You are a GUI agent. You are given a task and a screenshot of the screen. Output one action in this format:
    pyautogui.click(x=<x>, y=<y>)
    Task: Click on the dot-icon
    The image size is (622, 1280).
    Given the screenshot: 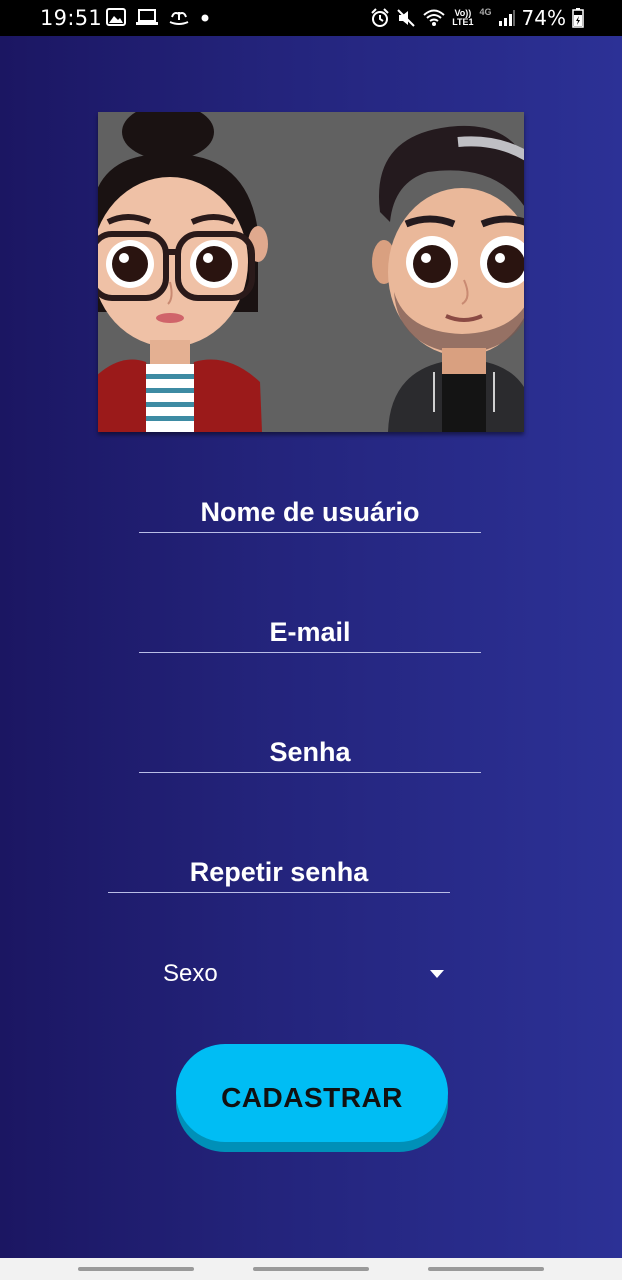 What is the action you would take?
    pyautogui.click(x=205, y=18)
    